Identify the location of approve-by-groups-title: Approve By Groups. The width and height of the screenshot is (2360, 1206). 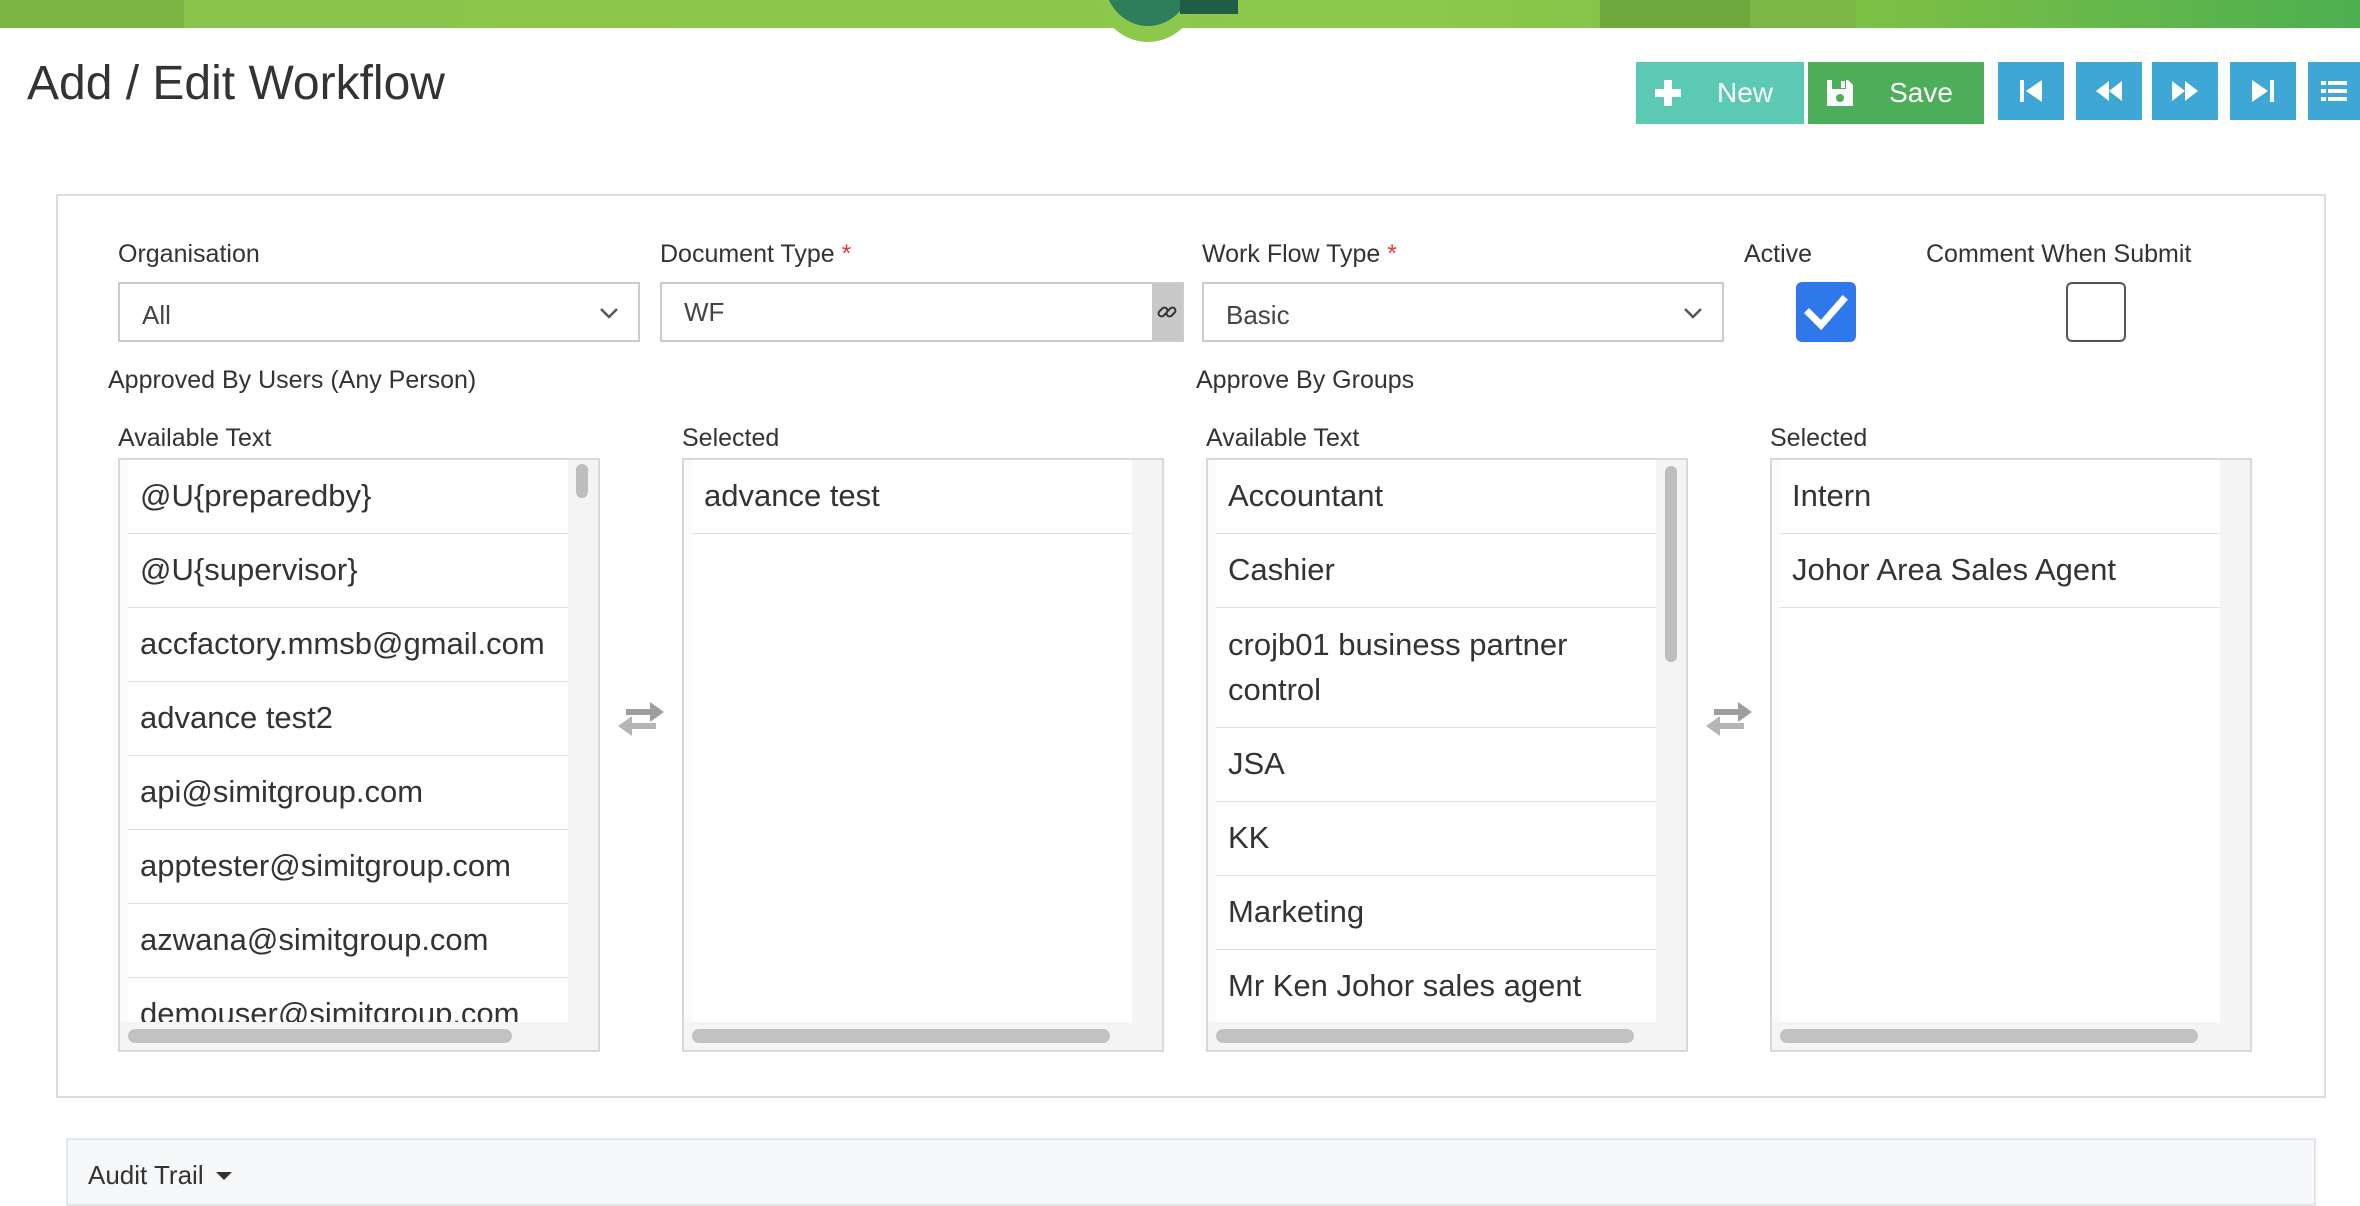
(1305, 380).